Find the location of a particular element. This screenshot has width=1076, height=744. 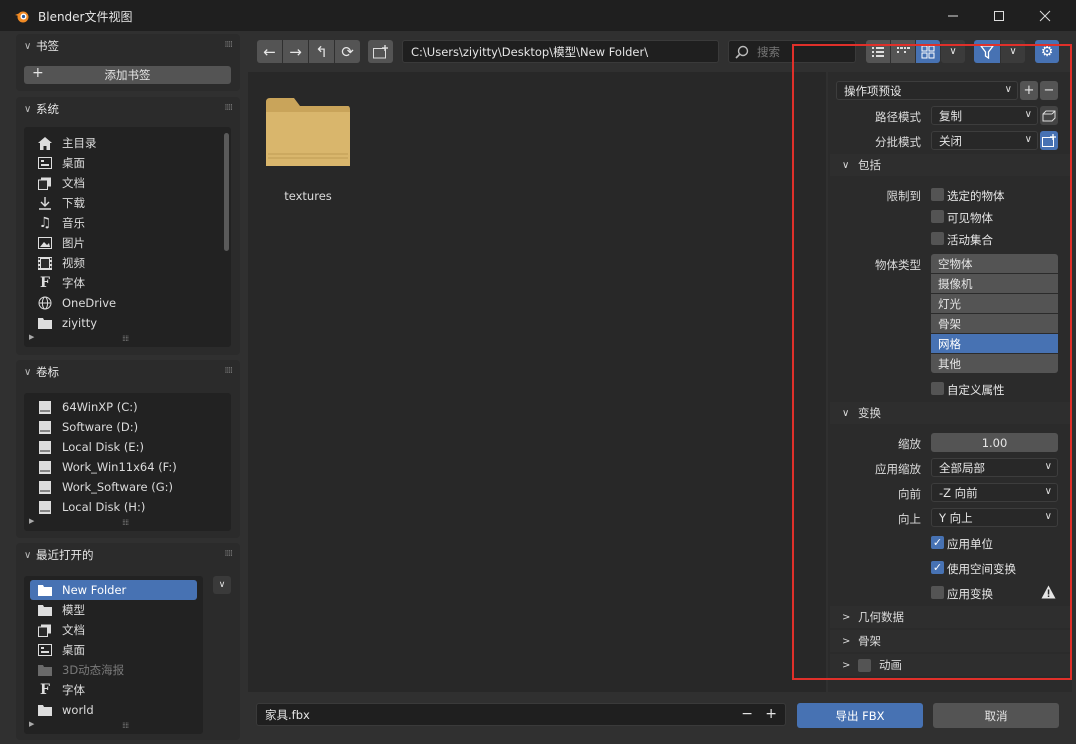

parent-directory-button: ↰ is located at coordinates (321, 51).